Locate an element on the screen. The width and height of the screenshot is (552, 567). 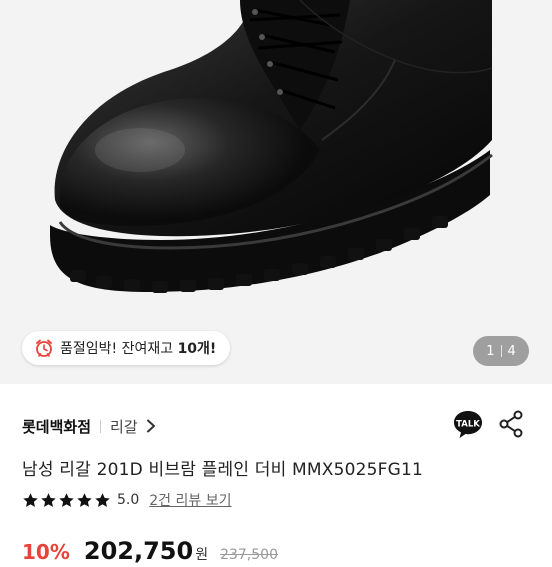
image-page-counter: 1 4 is located at coordinates (501, 351).